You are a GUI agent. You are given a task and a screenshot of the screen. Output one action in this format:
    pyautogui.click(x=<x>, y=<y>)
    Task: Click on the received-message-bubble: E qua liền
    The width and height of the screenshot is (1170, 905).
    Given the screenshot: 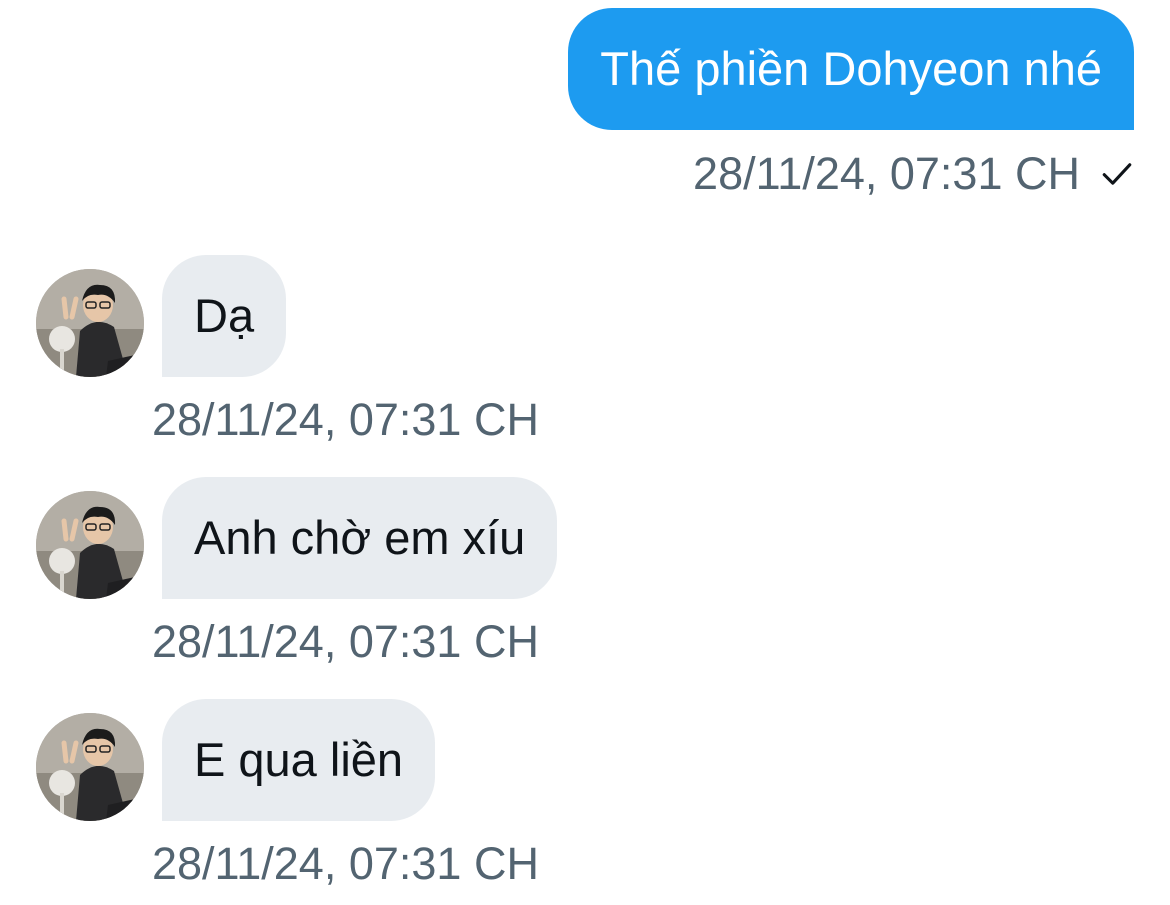 What is the action you would take?
    pyautogui.click(x=299, y=760)
    